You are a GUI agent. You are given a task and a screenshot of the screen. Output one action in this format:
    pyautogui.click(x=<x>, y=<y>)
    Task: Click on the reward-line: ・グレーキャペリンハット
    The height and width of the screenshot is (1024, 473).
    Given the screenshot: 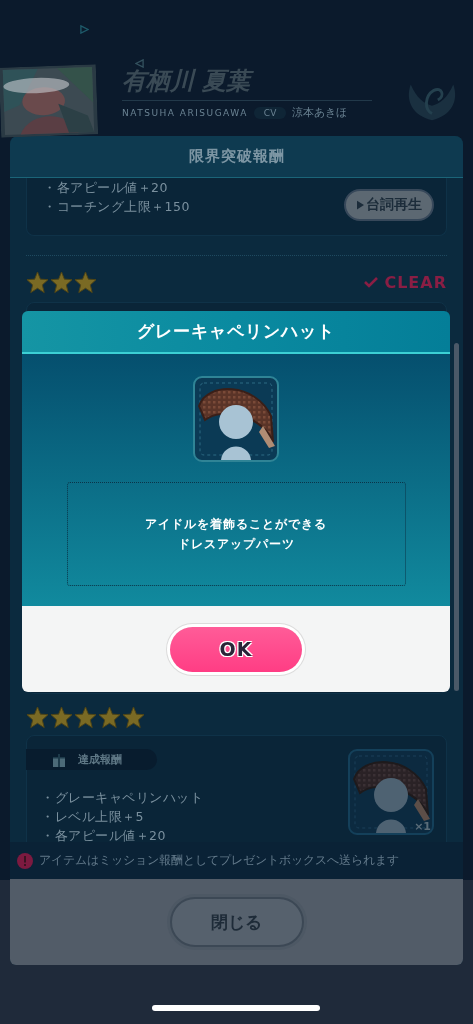 What is the action you would take?
    pyautogui.click(x=122, y=798)
    